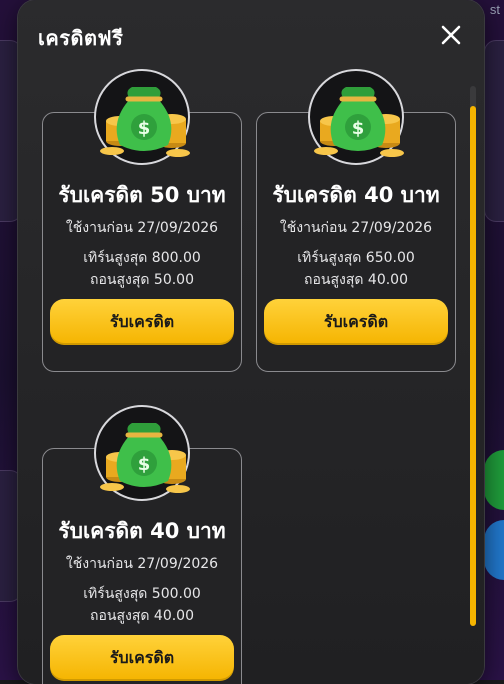 This screenshot has width=504, height=684. Describe the element at coordinates (494, 9) in the screenshot. I see `background-partial-text: st` at that location.